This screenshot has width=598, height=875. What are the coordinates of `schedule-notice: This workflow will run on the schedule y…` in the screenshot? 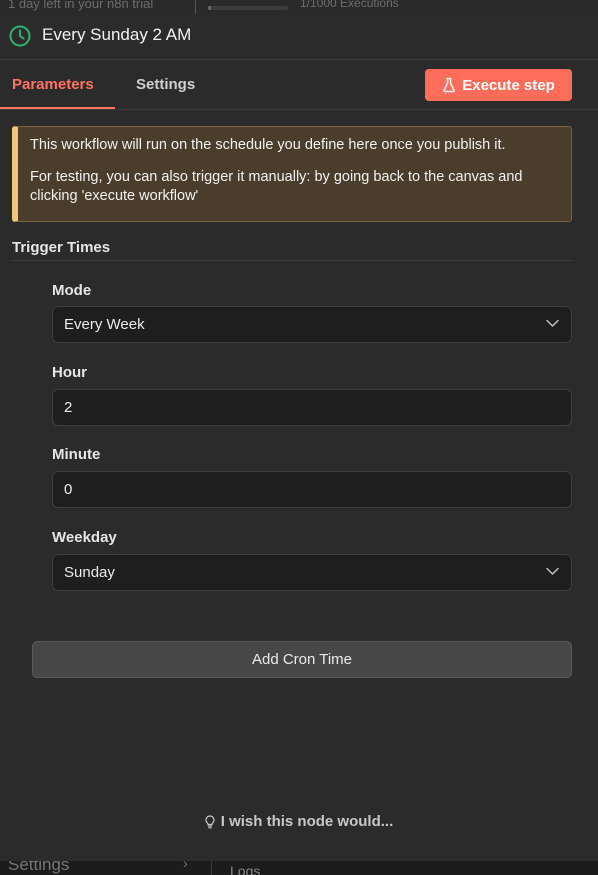 It's located at (292, 174).